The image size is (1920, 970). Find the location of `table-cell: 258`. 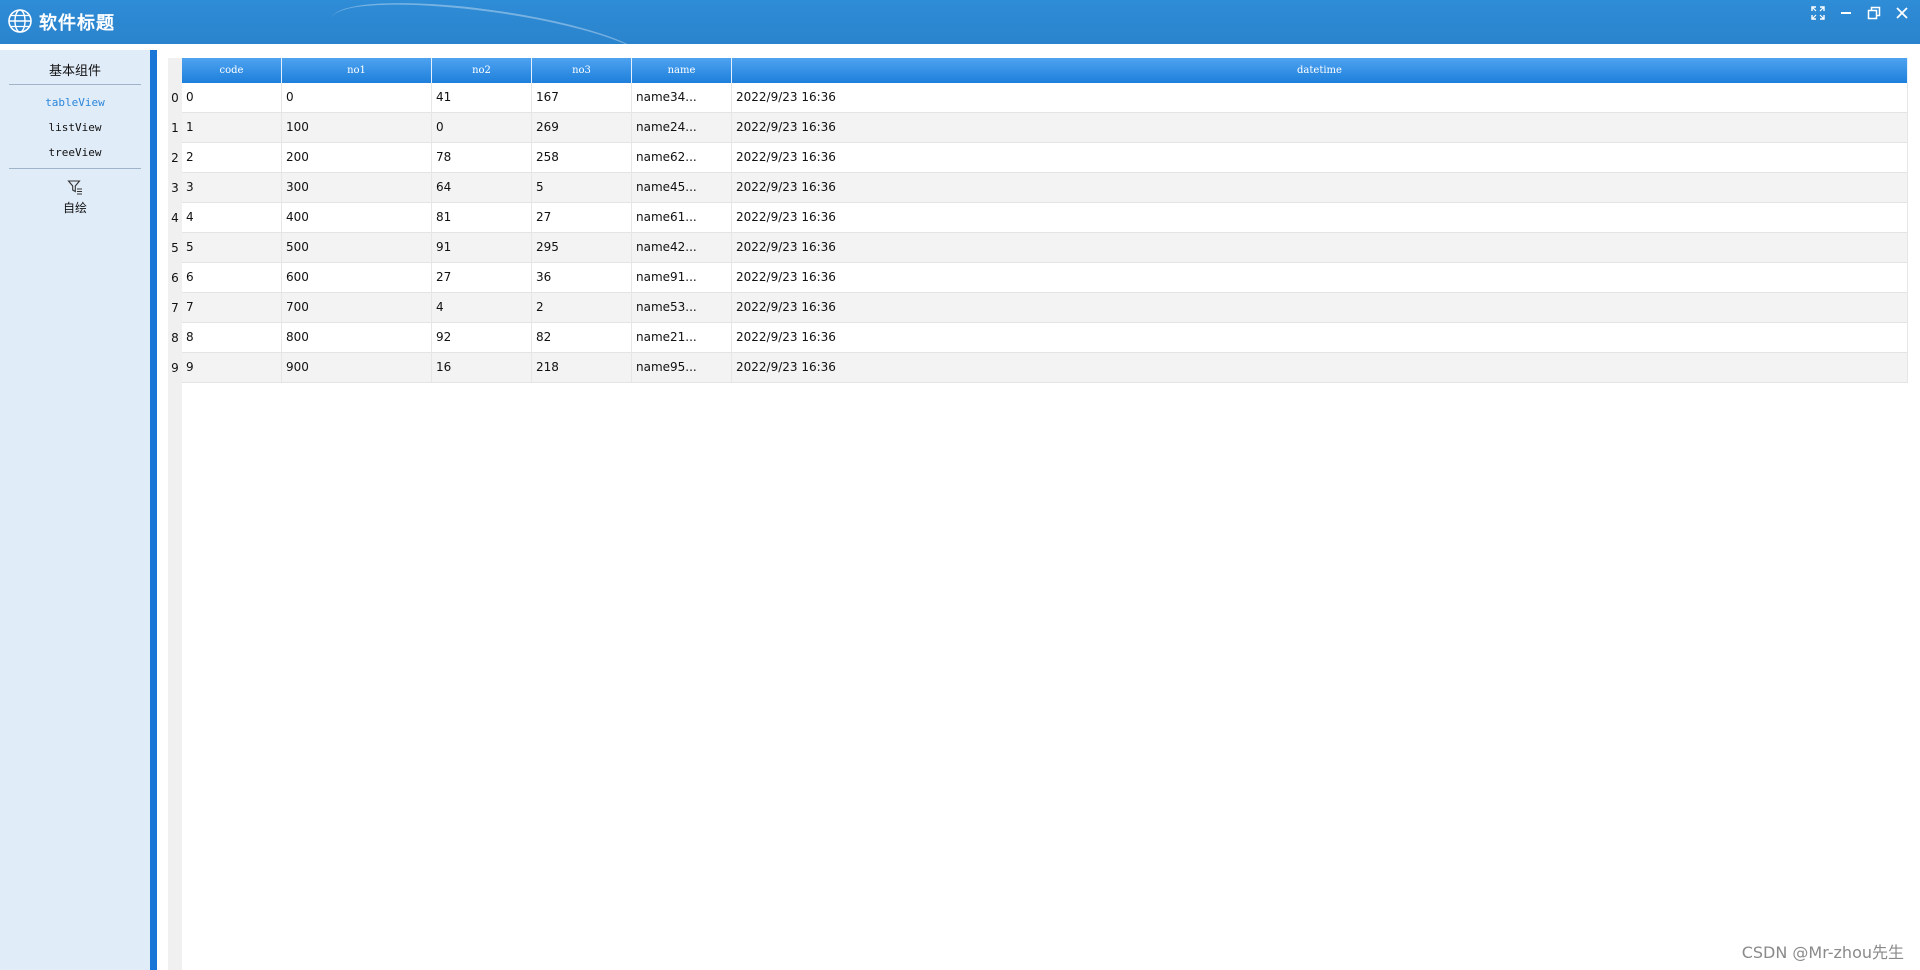

table-cell: 258 is located at coordinates (582, 157).